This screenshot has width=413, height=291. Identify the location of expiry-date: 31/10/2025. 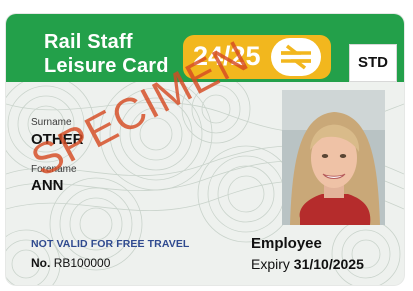
(328, 264).